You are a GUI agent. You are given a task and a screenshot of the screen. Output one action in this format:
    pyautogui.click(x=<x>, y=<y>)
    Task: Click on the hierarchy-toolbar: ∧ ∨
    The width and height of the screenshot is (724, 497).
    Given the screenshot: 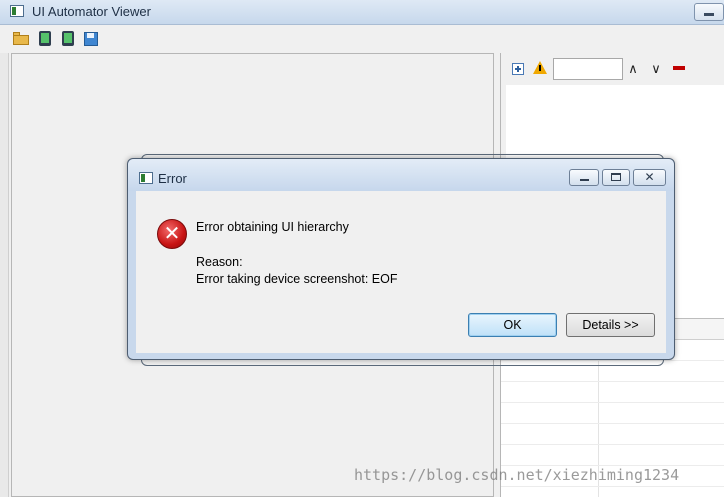 What is the action you would take?
    pyautogui.click(x=612, y=69)
    